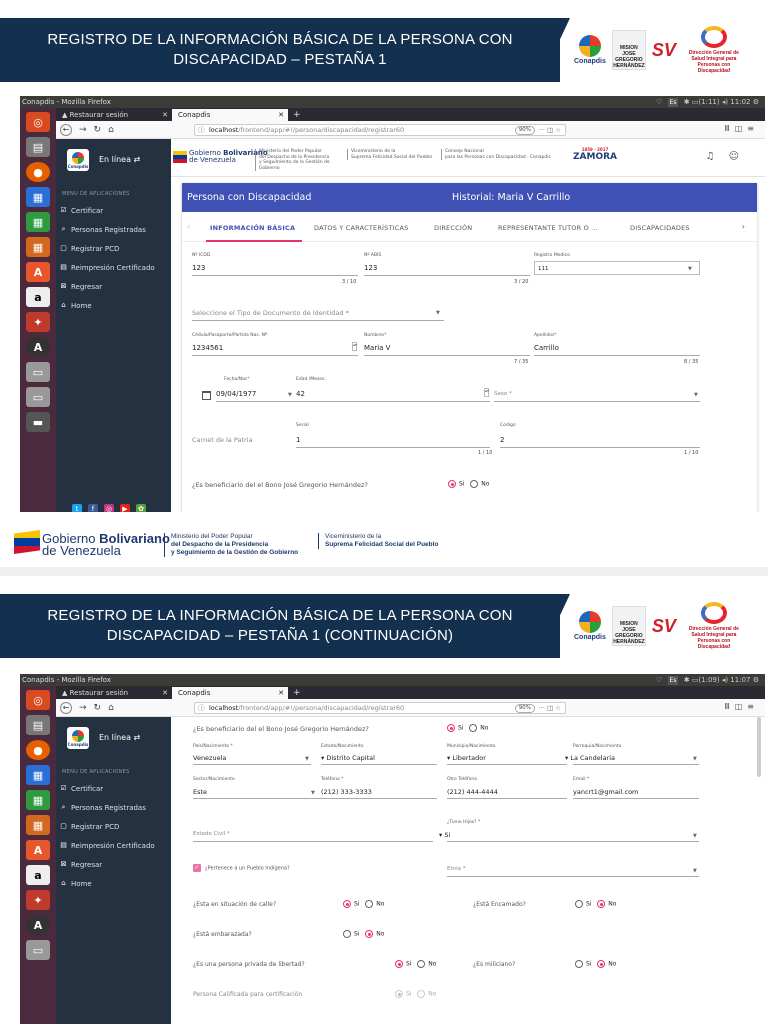 The image size is (768, 1024). Describe the element at coordinates (188, 226) in the screenshot. I see `chevron-left-icon: ‹` at that location.